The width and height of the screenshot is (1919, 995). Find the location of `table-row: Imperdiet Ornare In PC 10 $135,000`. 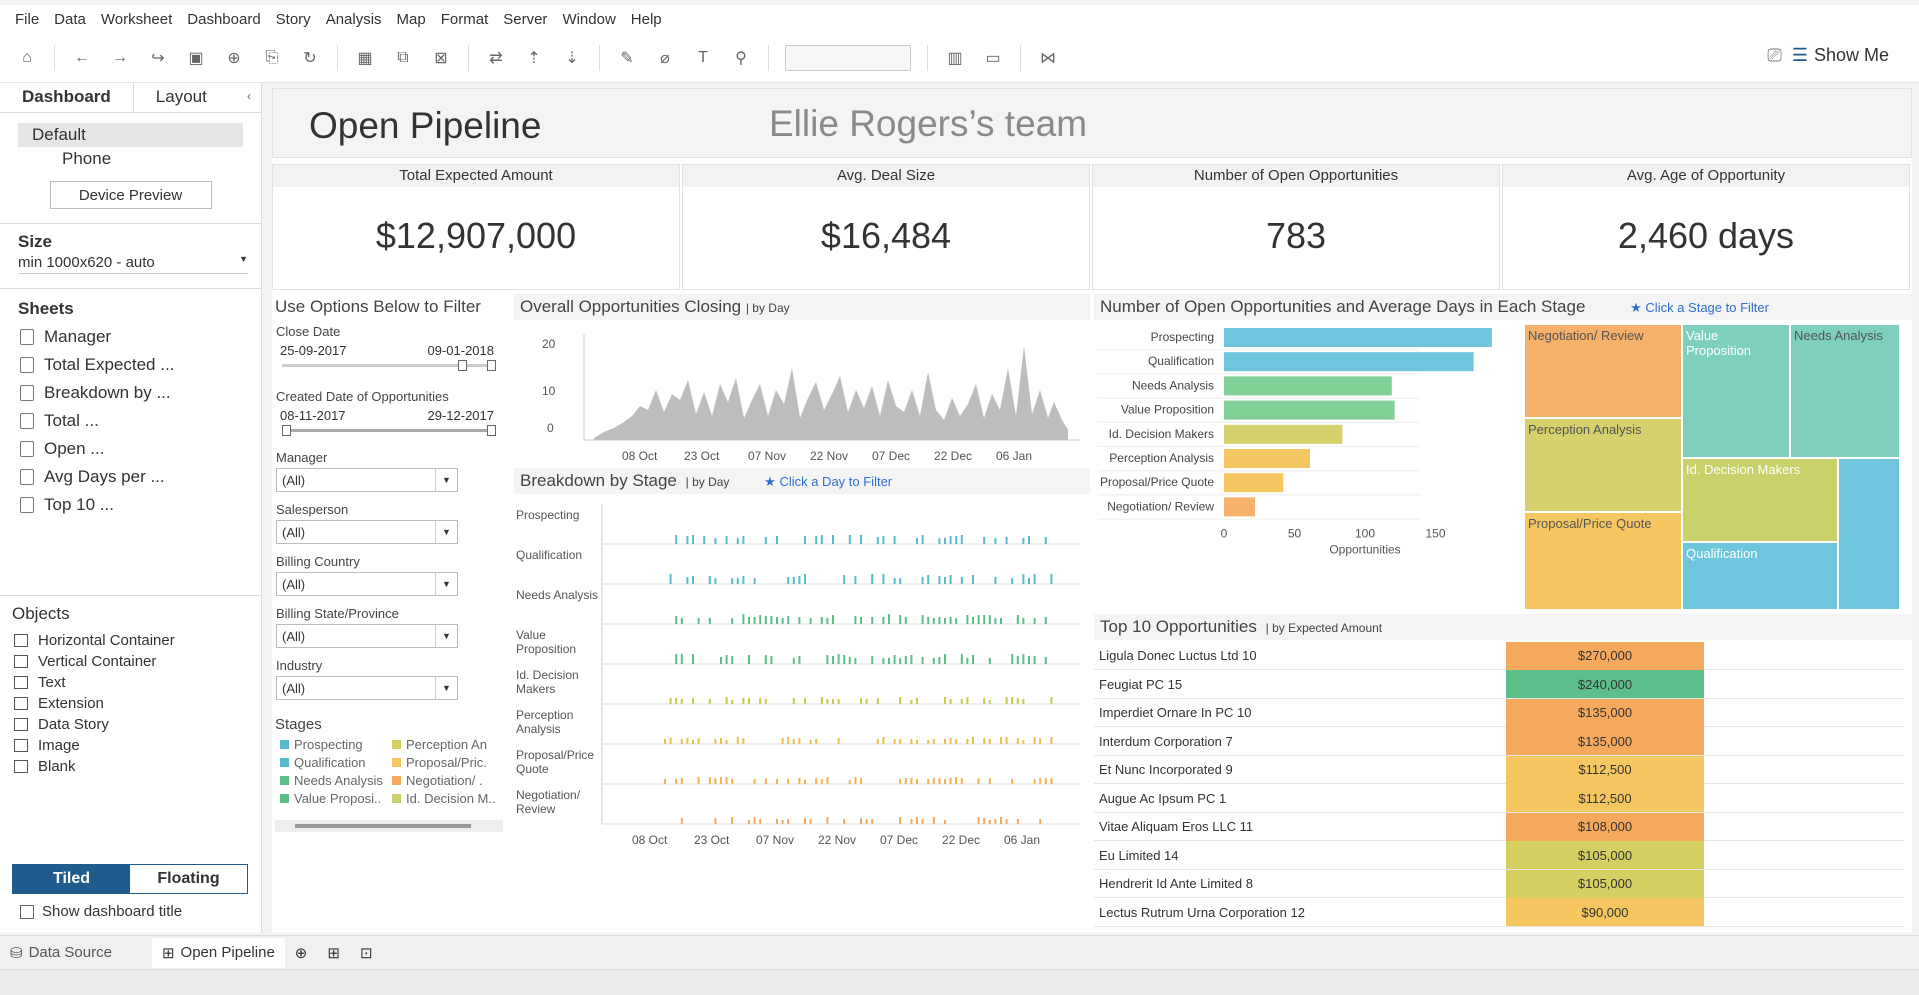

table-row: Imperdiet Ornare In PC 10 $135,000 is located at coordinates (1499, 712).